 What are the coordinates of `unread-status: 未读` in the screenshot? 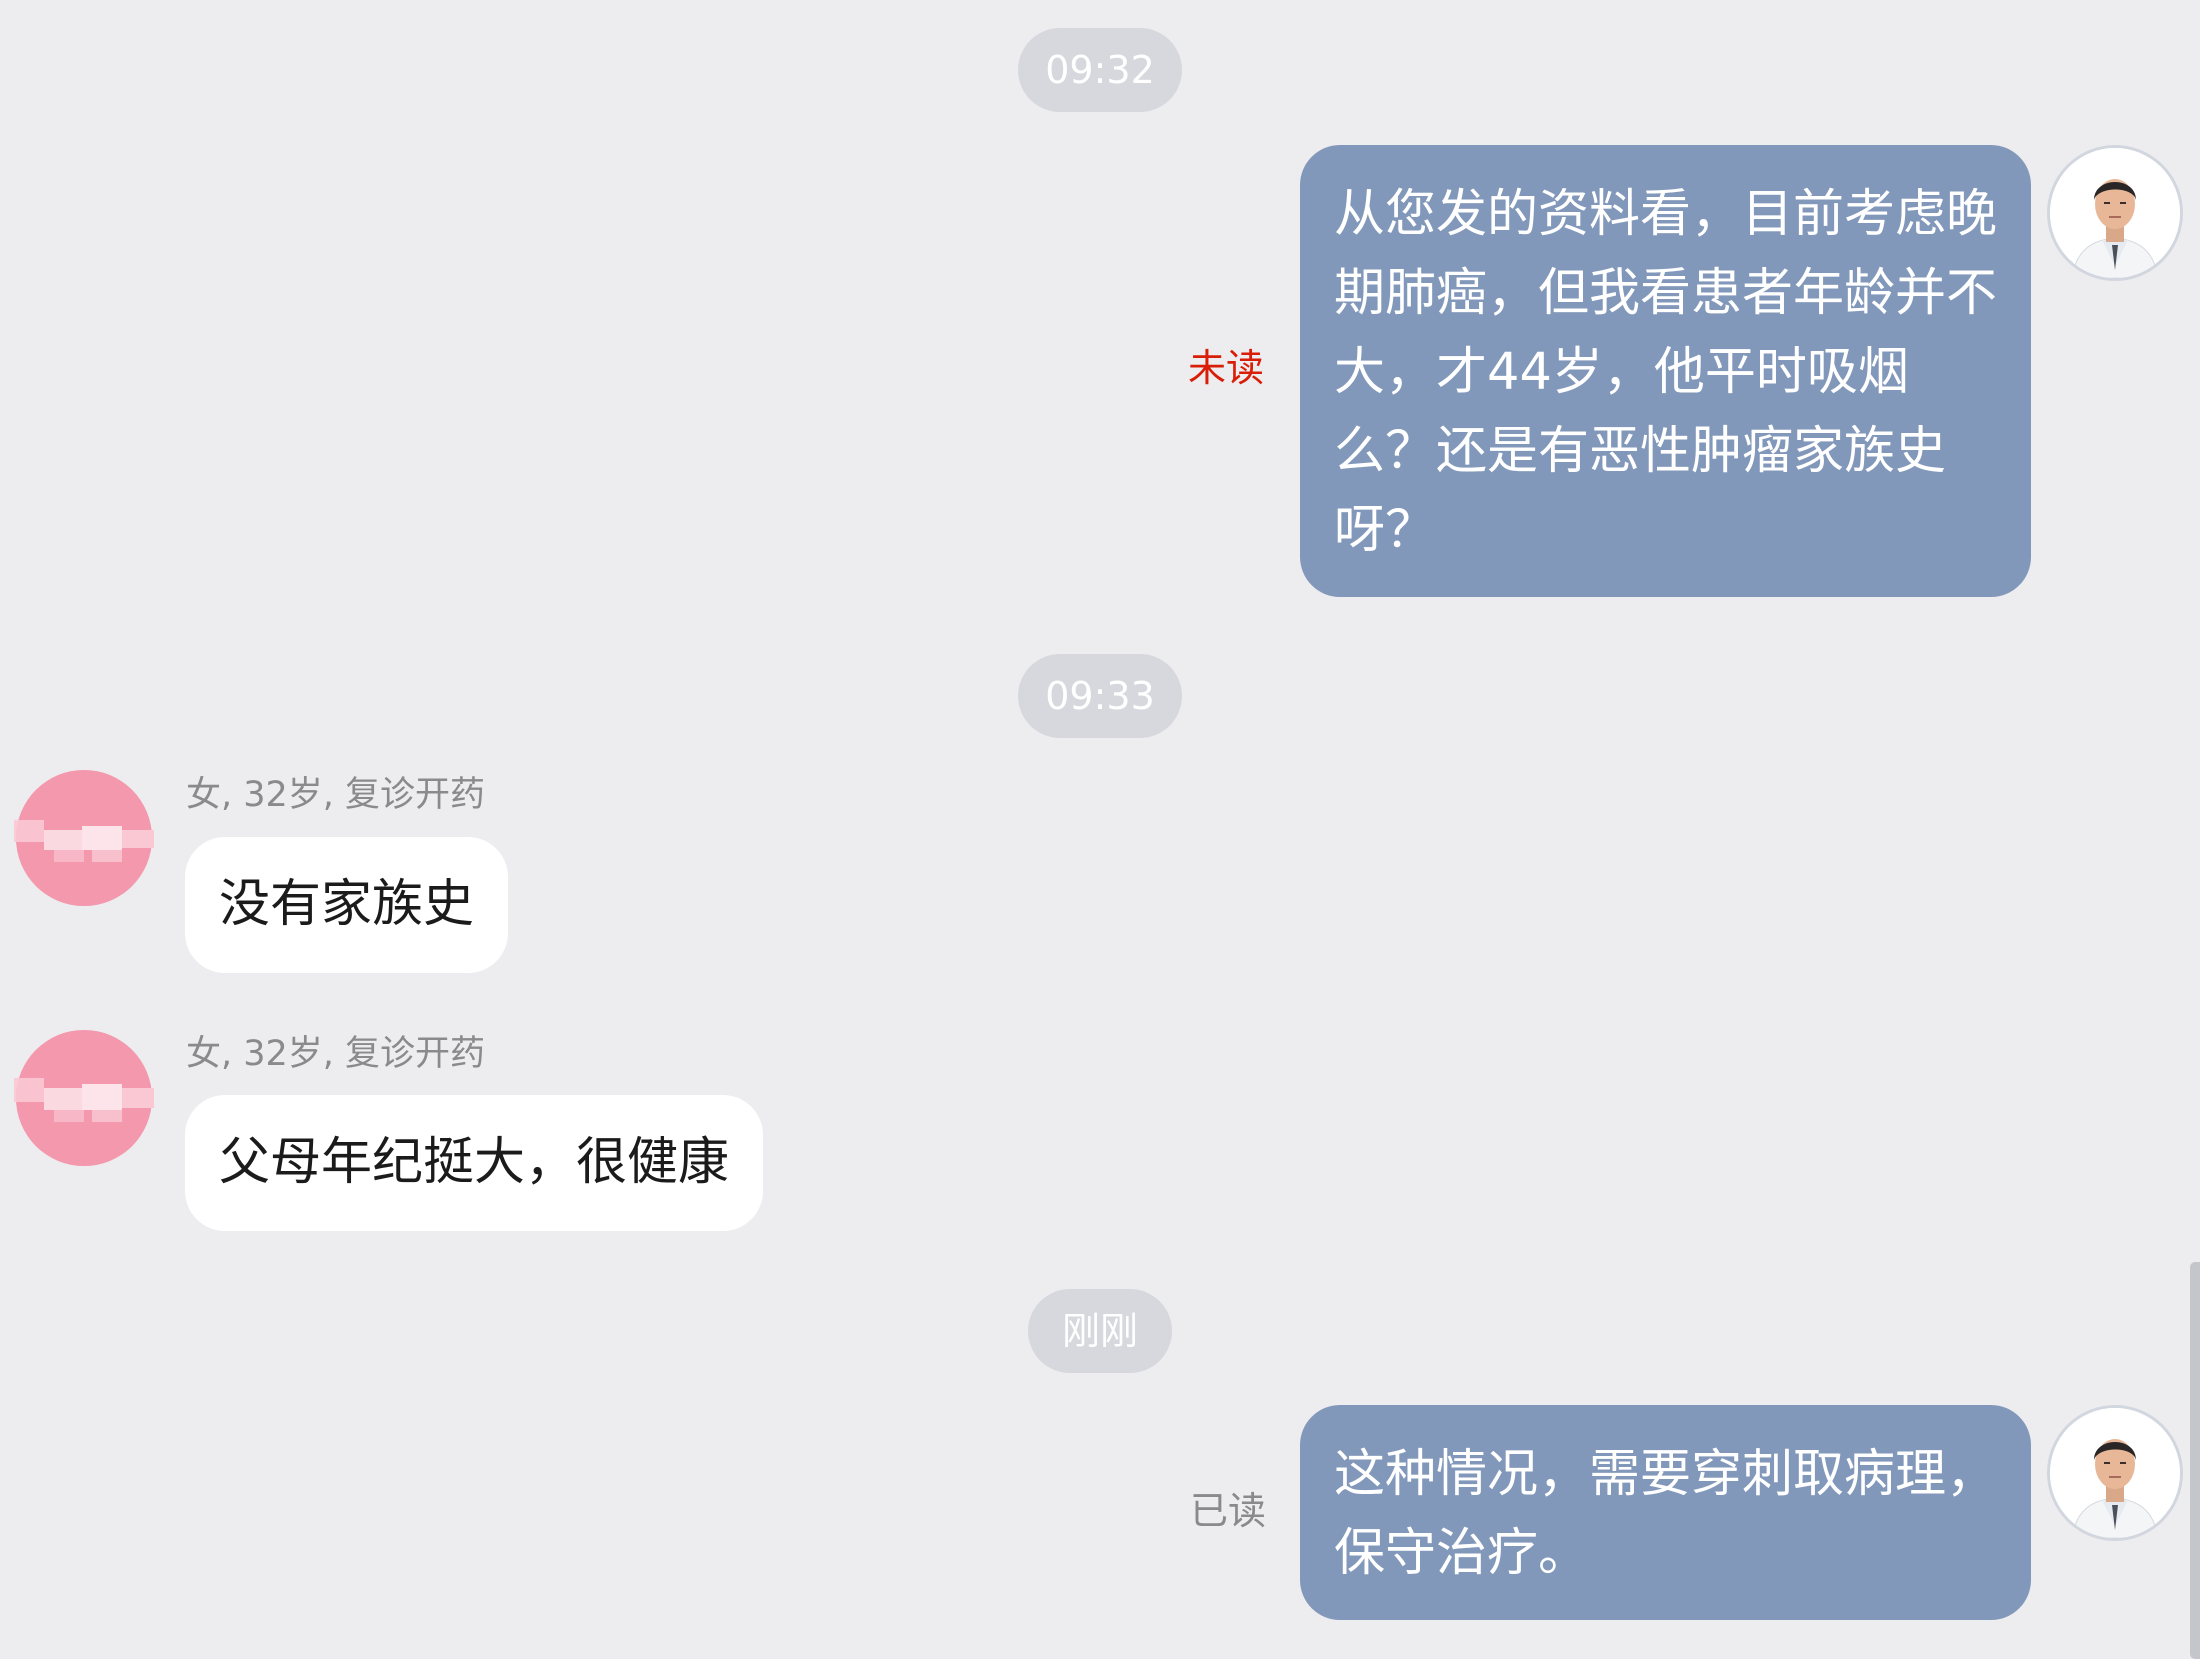 It's located at (1226, 368).